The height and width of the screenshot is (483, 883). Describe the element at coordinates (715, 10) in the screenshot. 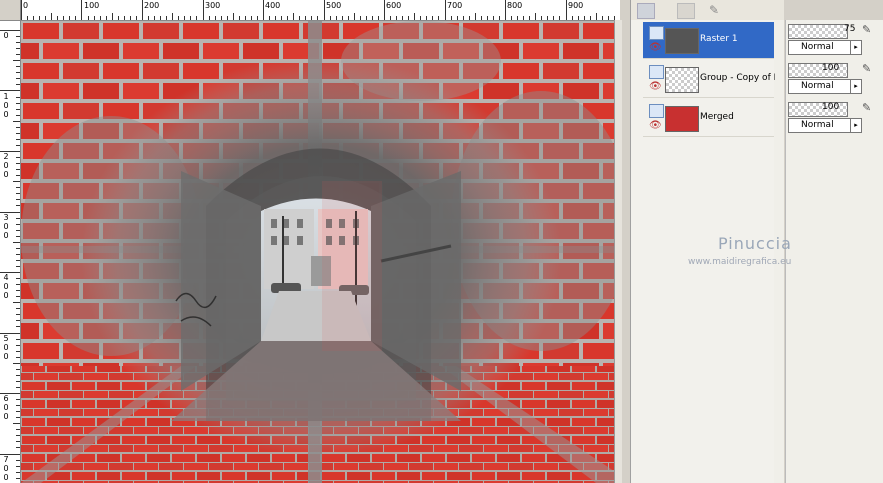

I see `edit-pencil-icon: ✎` at that location.